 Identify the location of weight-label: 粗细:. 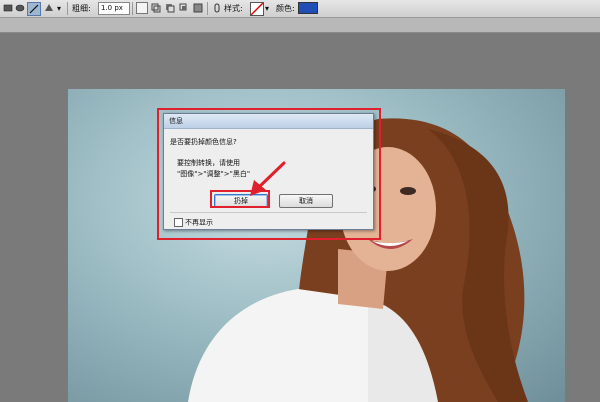
(81, 8).